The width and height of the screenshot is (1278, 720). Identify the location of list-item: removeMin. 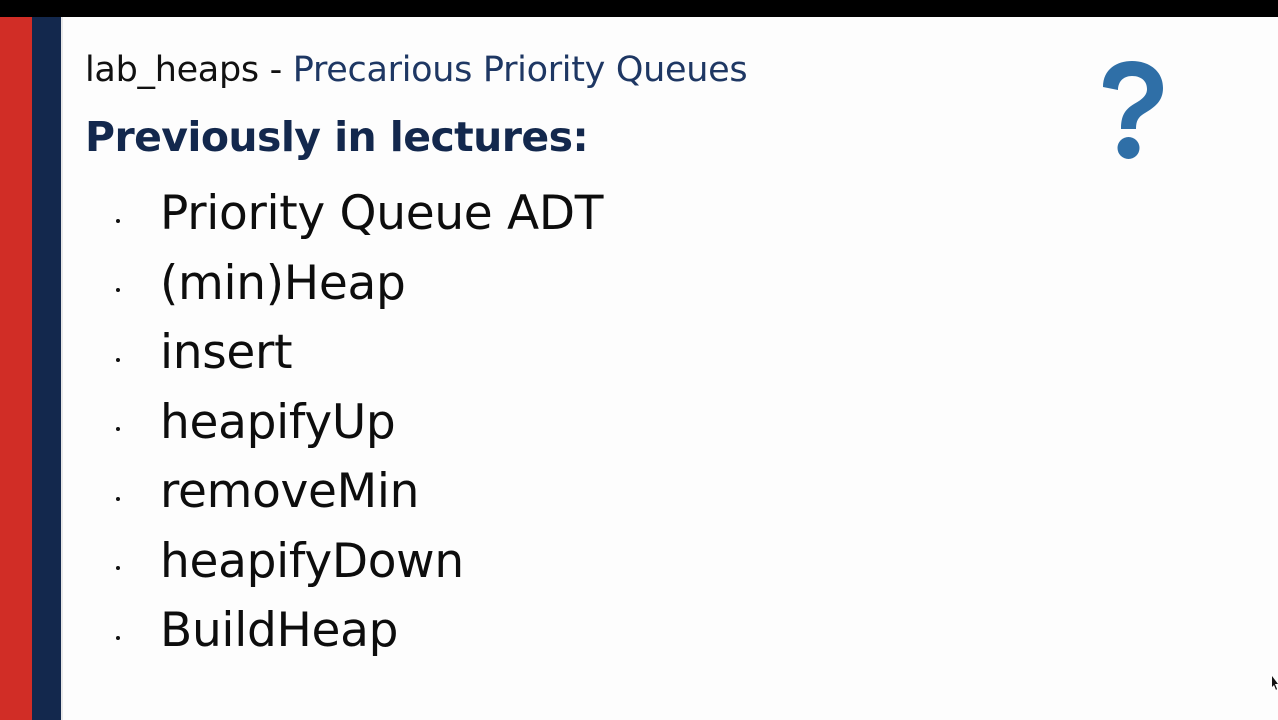
(356, 492).